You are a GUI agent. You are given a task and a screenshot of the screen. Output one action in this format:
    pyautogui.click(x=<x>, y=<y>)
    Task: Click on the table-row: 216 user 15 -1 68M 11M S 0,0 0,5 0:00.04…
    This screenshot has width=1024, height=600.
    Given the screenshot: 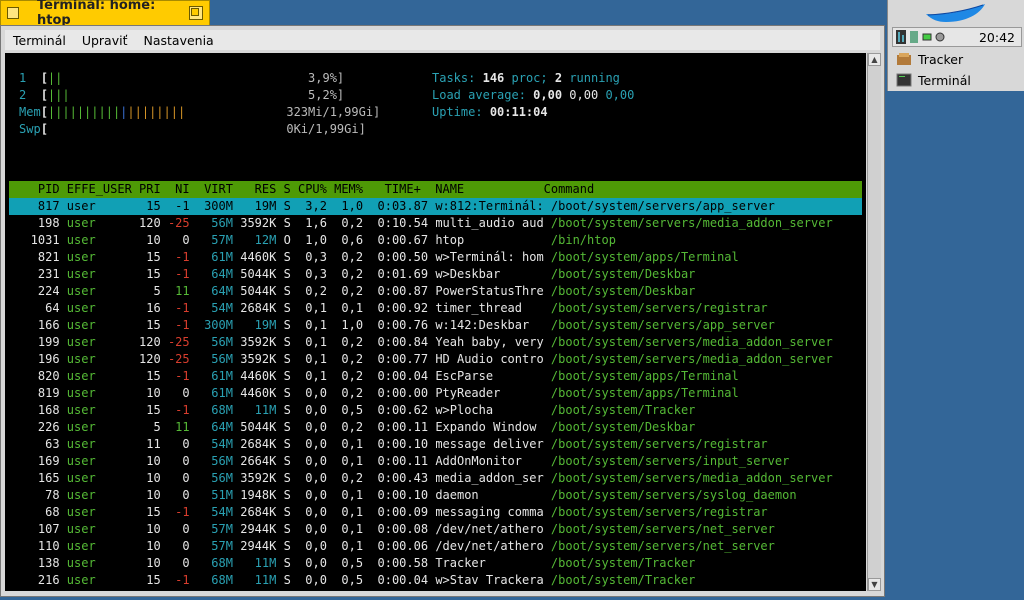 What is the action you would take?
    pyautogui.click(x=352, y=580)
    